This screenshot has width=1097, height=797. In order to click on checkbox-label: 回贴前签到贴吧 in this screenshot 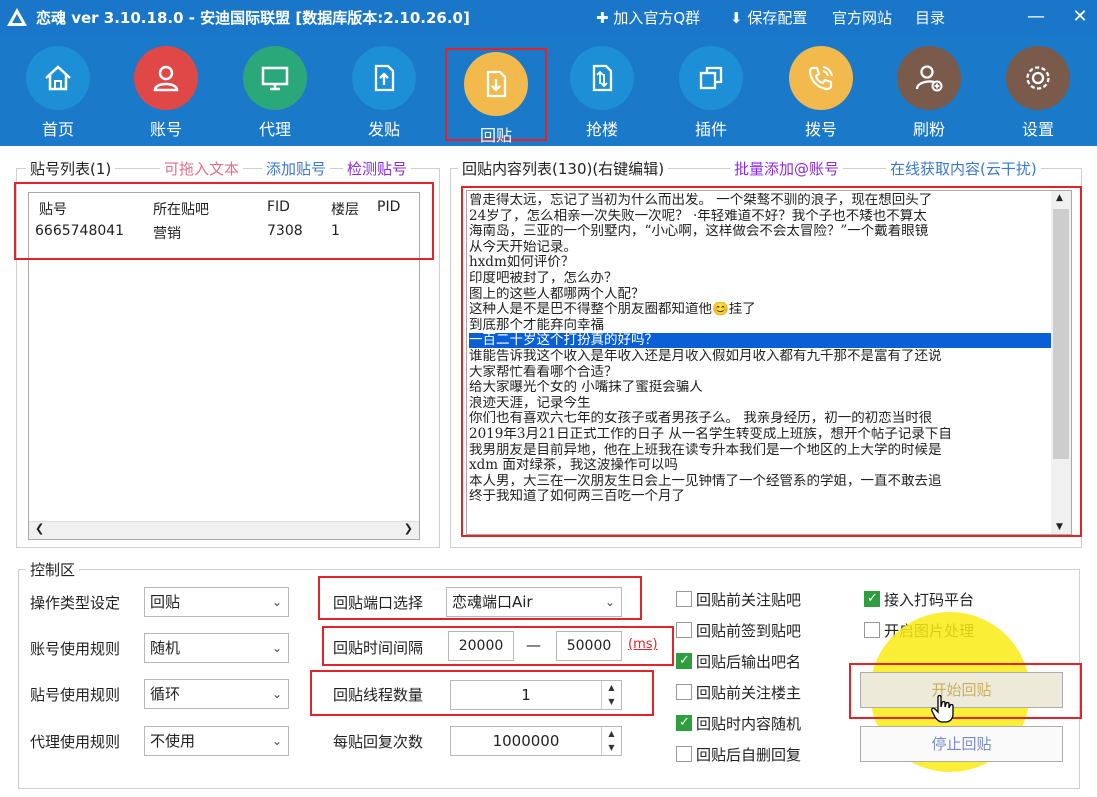, I will do `click(749, 631)`.